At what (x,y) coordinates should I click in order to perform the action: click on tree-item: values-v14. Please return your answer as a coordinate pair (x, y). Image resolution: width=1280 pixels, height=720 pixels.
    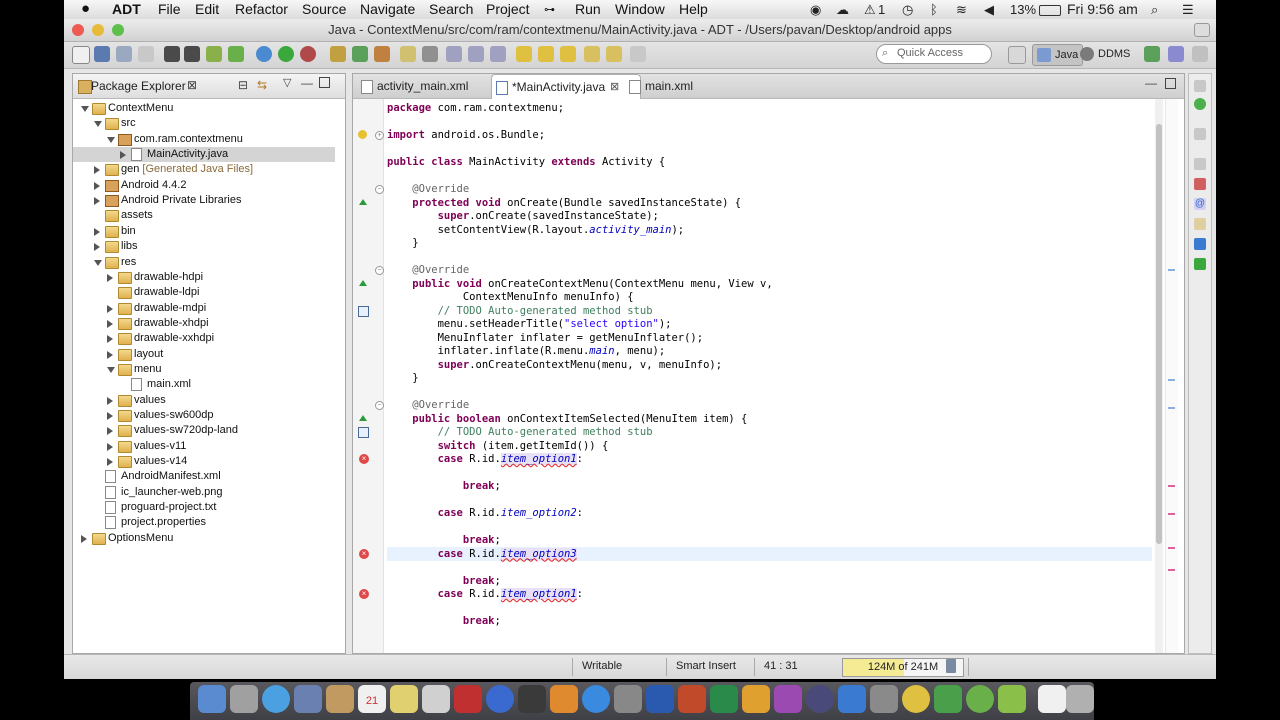
    Looking at the image, I should click on (204, 461).